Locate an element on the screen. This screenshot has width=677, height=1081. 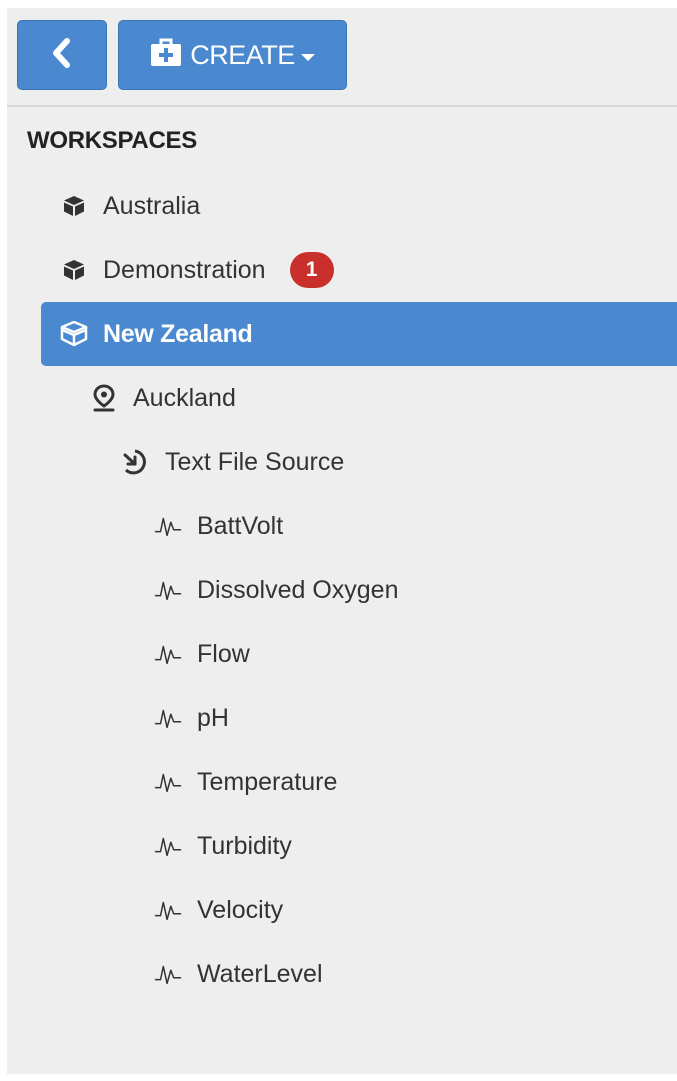
chevron-left-icon is located at coordinates (62, 55).